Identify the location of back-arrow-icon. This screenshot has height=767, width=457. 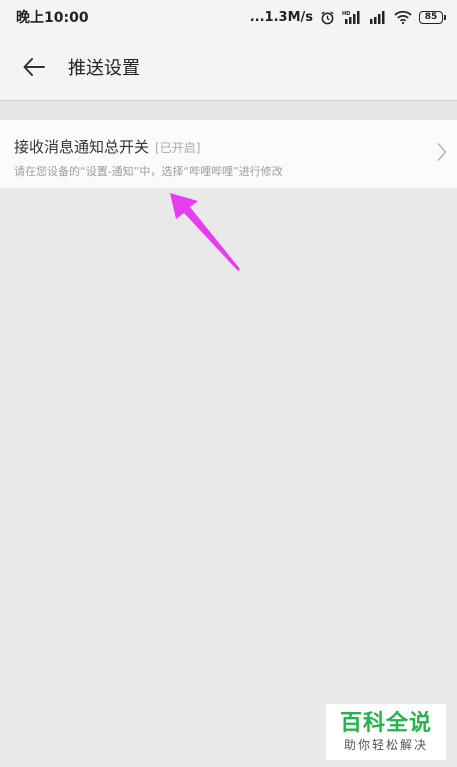
(34, 67).